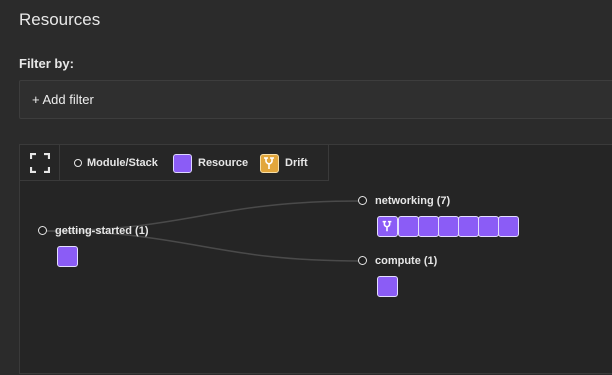 This screenshot has width=612, height=375. I want to click on drifted-resource-box, so click(387, 226).